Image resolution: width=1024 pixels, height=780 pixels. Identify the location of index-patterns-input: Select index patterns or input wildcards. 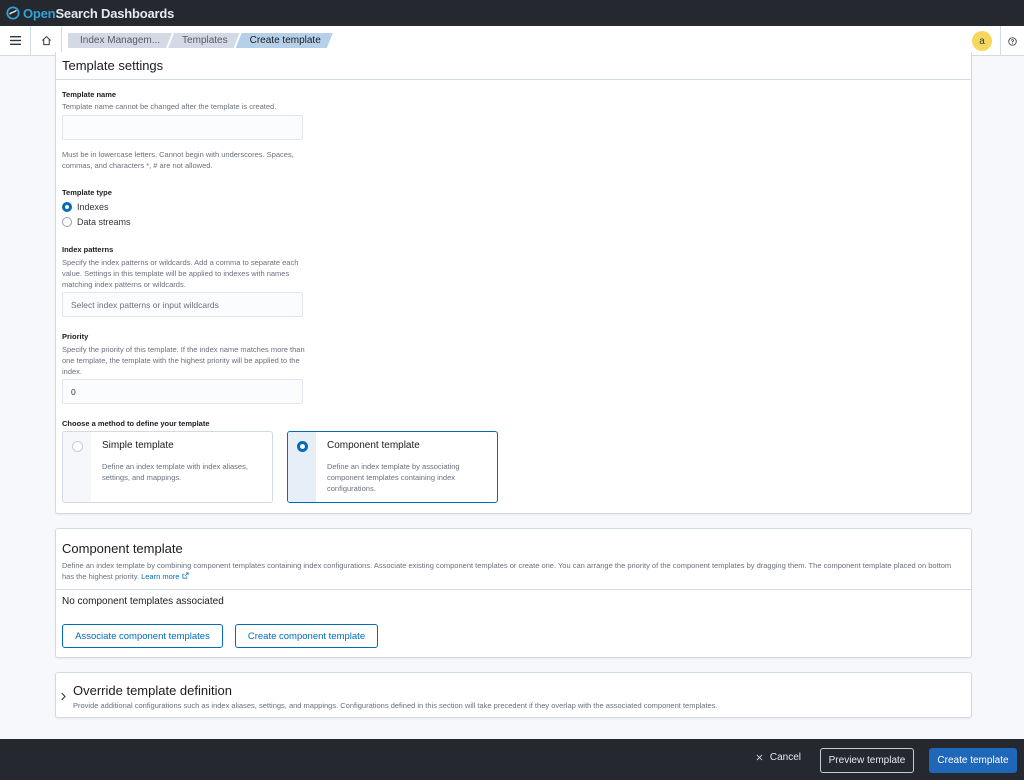
(182, 304).